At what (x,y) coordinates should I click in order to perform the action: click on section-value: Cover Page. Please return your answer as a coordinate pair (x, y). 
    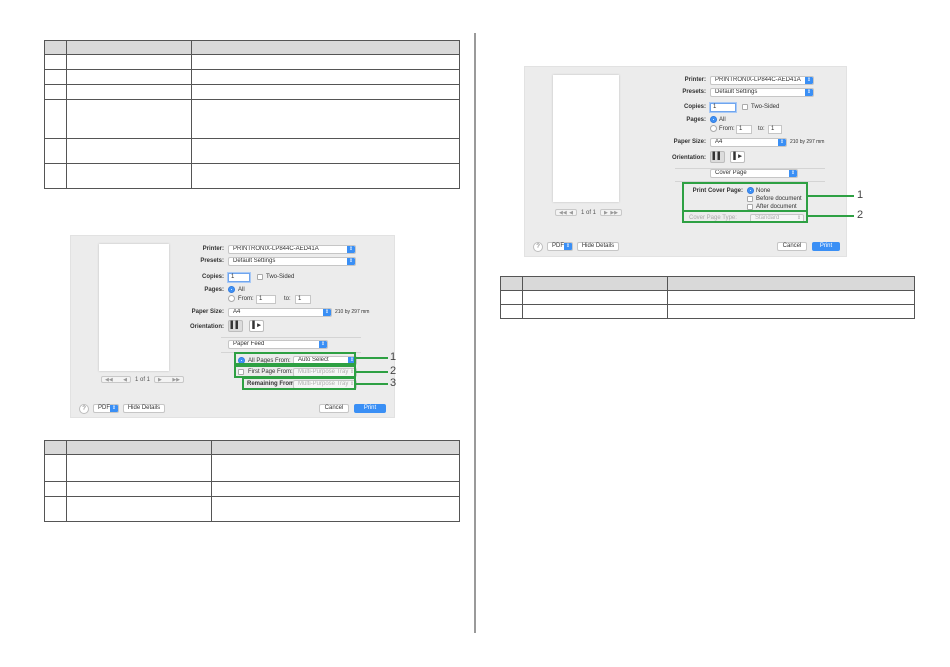
    Looking at the image, I should click on (731, 173).